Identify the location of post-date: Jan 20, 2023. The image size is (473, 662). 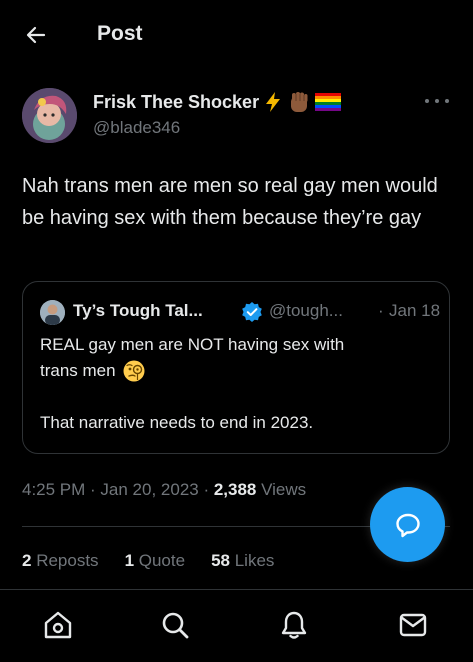
(149, 489).